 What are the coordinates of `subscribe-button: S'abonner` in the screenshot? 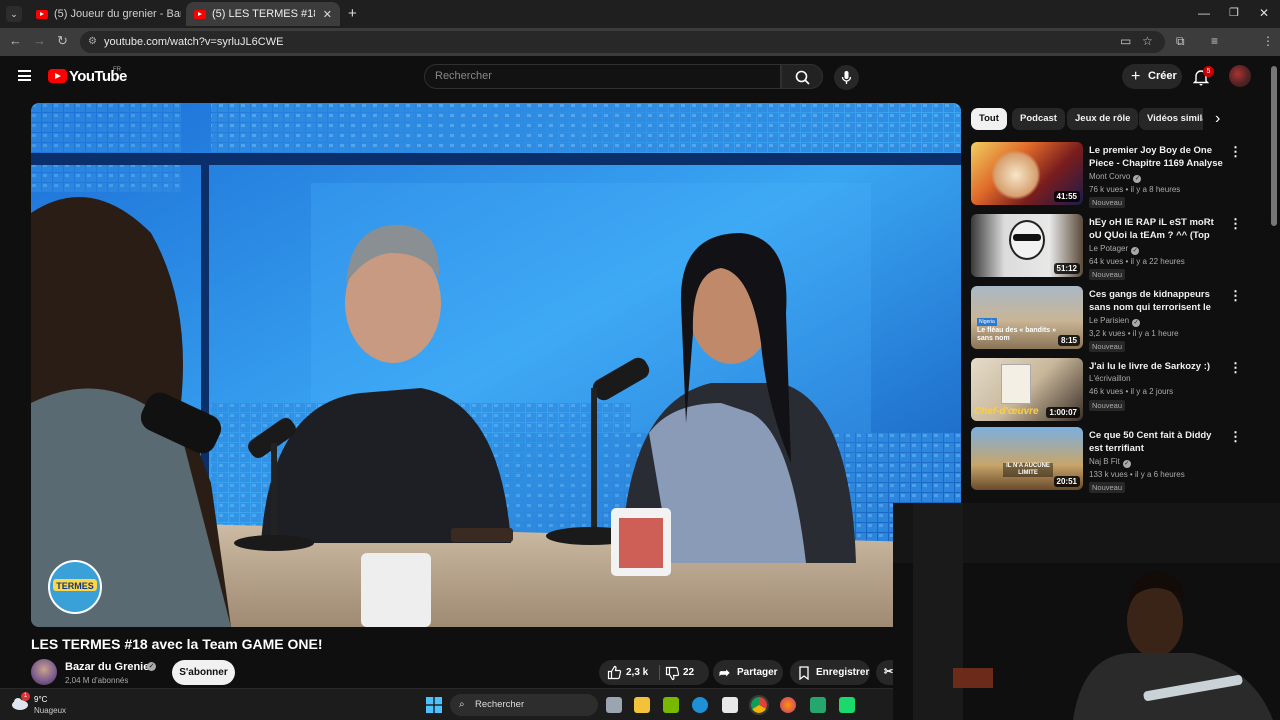 It's located at (203, 672).